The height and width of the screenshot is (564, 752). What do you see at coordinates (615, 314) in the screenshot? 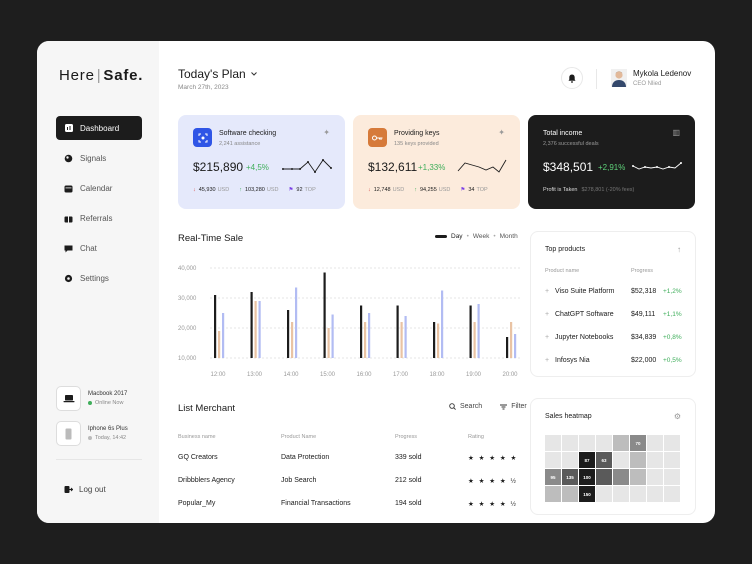
I see `list-item: + ChatGPT Software $49,111 +1,1%` at bounding box center [615, 314].